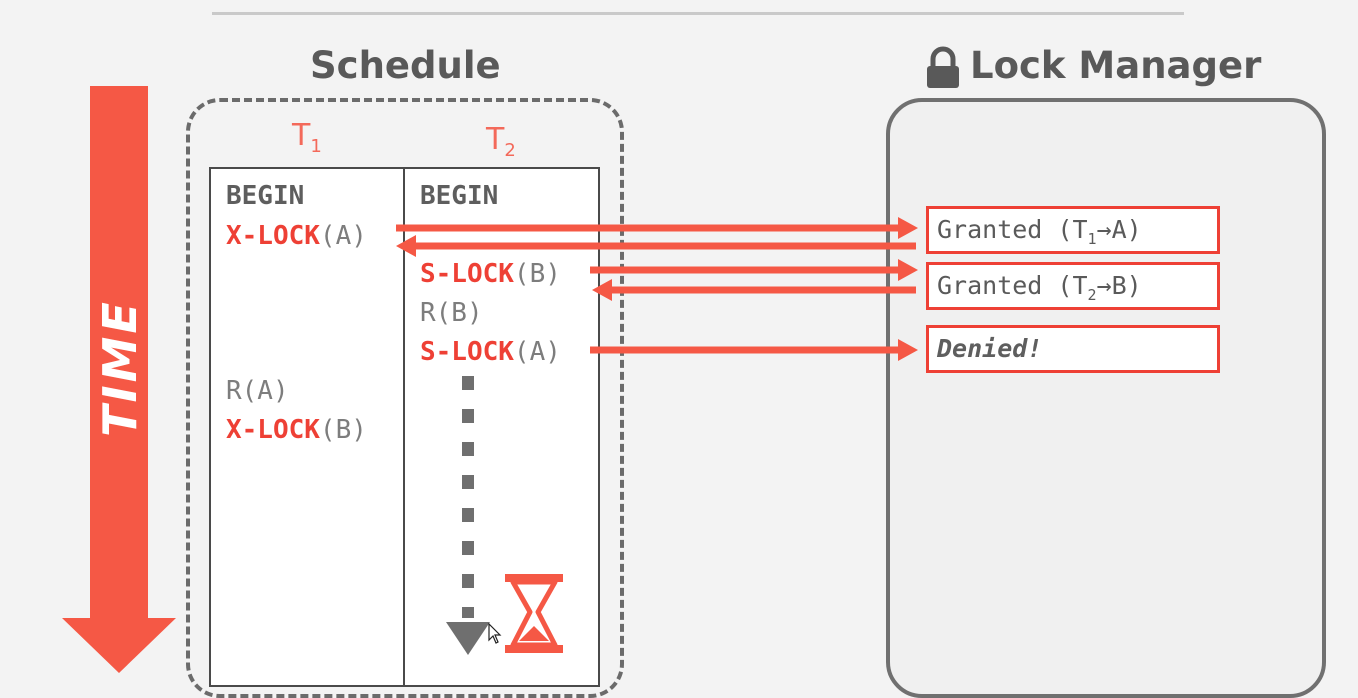 This screenshot has height=698, width=1358. I want to click on hourglass-icon, so click(534, 613).